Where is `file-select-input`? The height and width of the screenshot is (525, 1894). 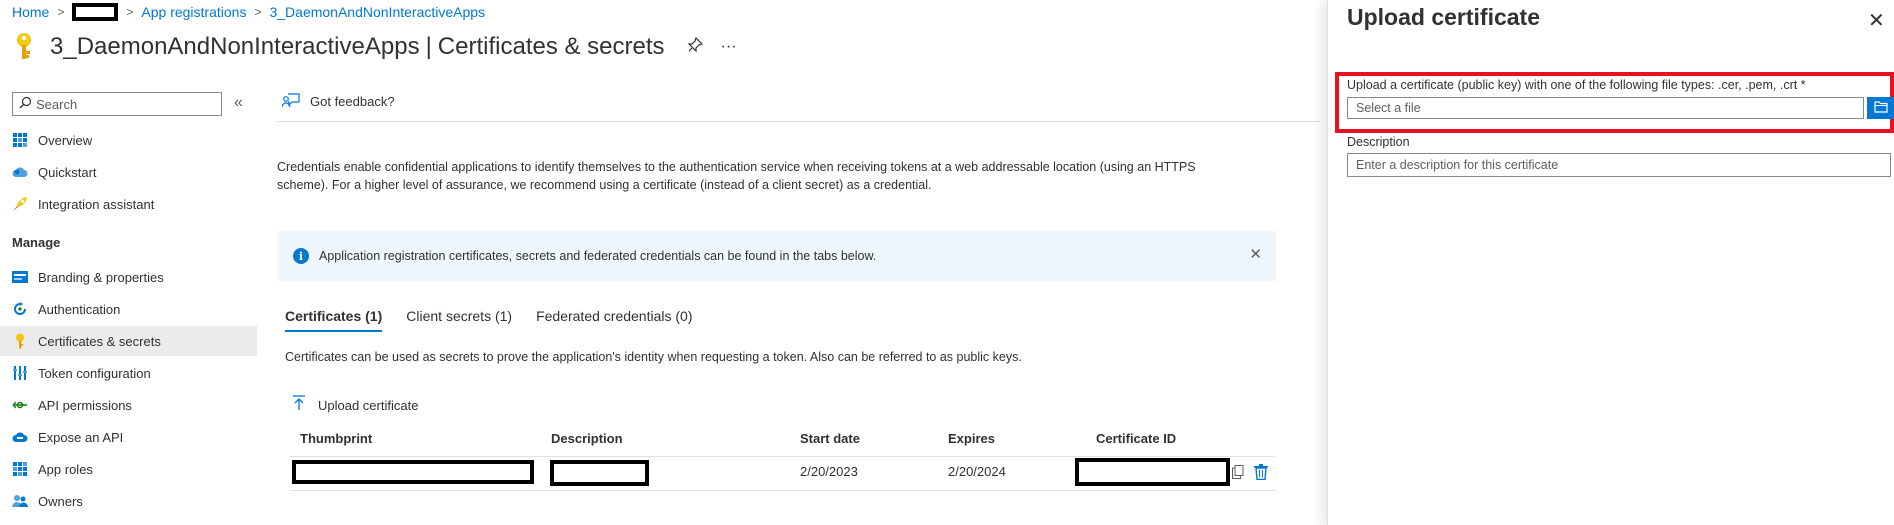
file-select-input is located at coordinates (1605, 108).